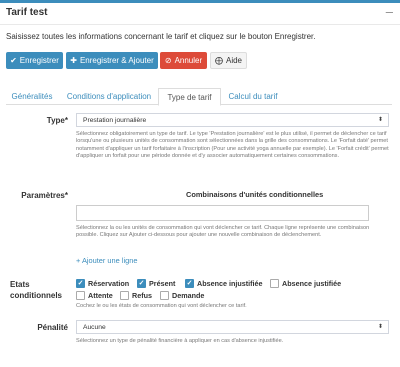 This screenshot has height=367, width=400. Describe the element at coordinates (109, 283) in the screenshot. I see `state-label: Réservation` at that location.